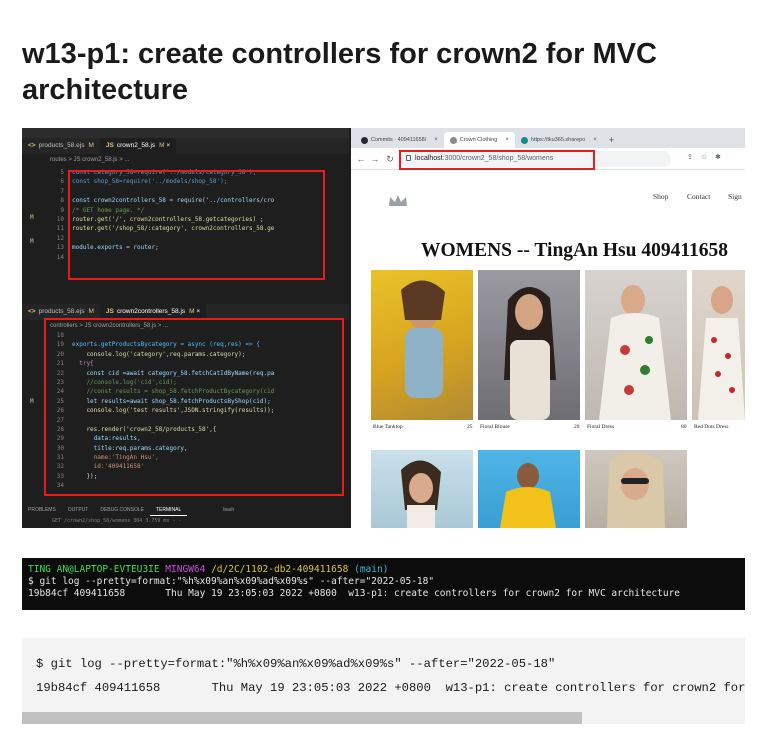 This screenshot has width=761, height=756. Describe the element at coordinates (575, 250) in the screenshot. I see `category-heading: WOMENS -- TingAn Hsu 409411658` at that location.